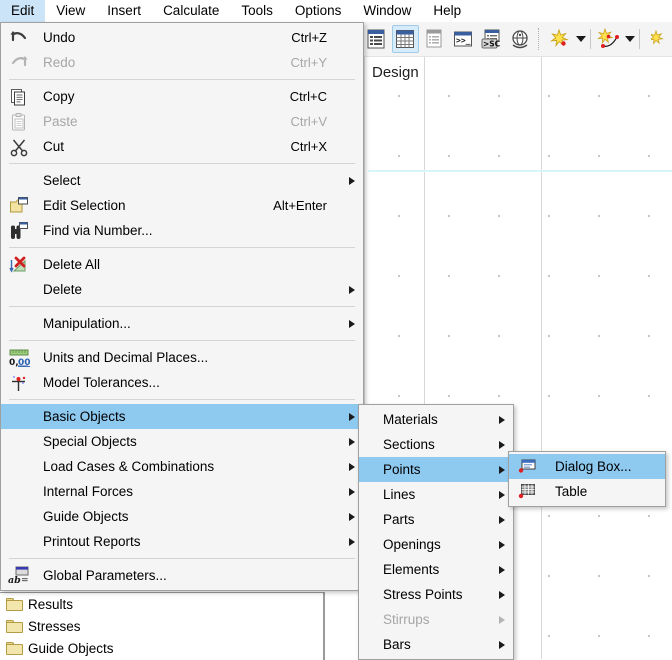 Image resolution: width=672 pixels, height=660 pixels. I want to click on menubar-item-edit: Edit, so click(23, 11).